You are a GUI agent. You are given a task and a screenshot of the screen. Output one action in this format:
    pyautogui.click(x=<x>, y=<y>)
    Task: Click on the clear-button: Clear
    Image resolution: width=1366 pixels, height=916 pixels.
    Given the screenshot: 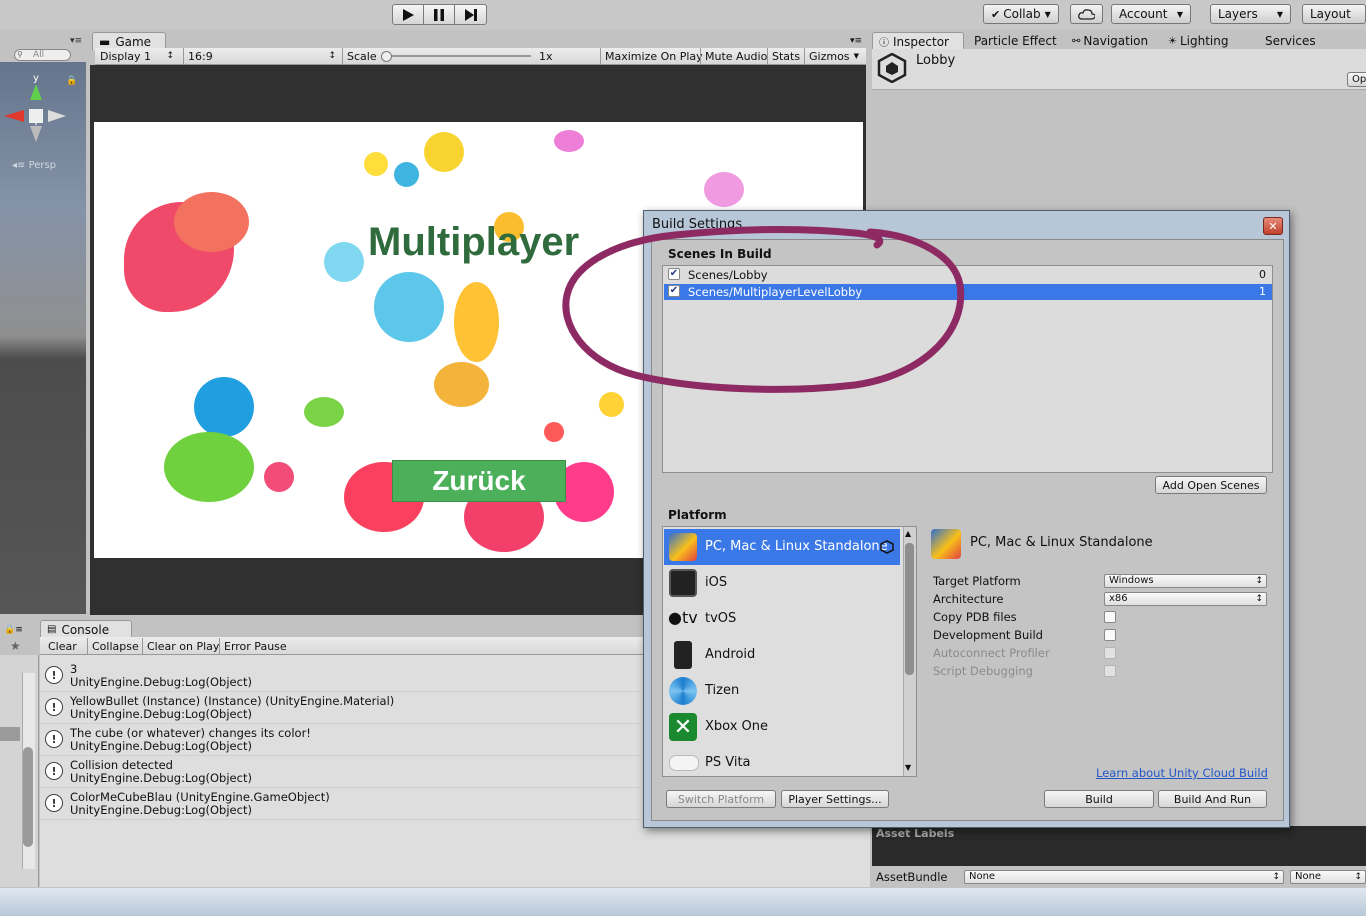 What is the action you would take?
    pyautogui.click(x=62, y=646)
    